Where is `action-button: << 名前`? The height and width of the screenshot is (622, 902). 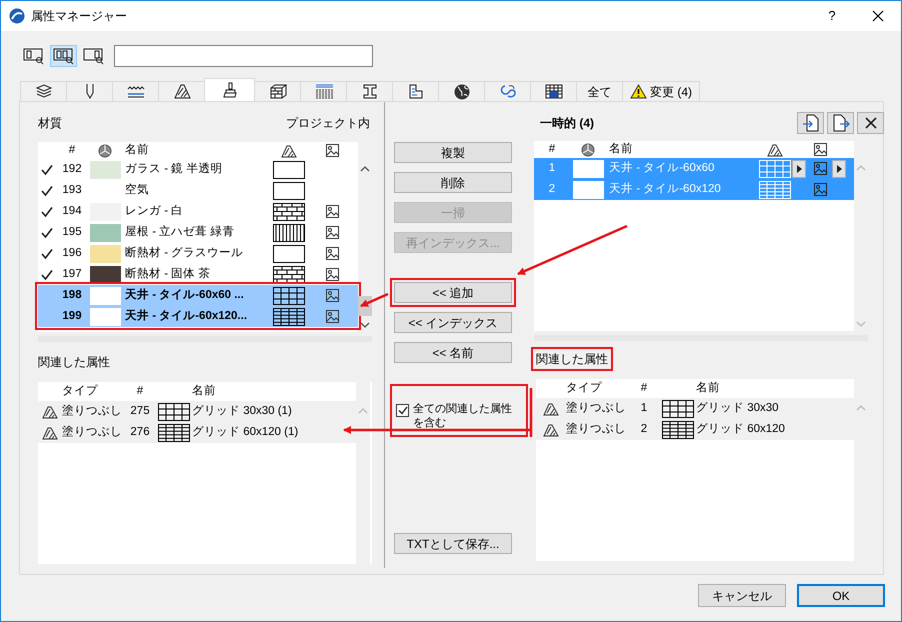 action-button: << 名前 is located at coordinates (453, 352).